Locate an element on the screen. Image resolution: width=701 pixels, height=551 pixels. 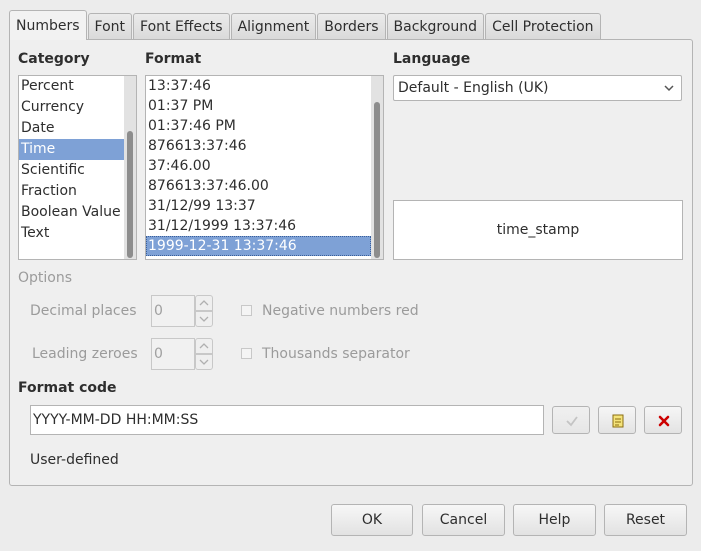
add-comment-button is located at coordinates (617, 420).